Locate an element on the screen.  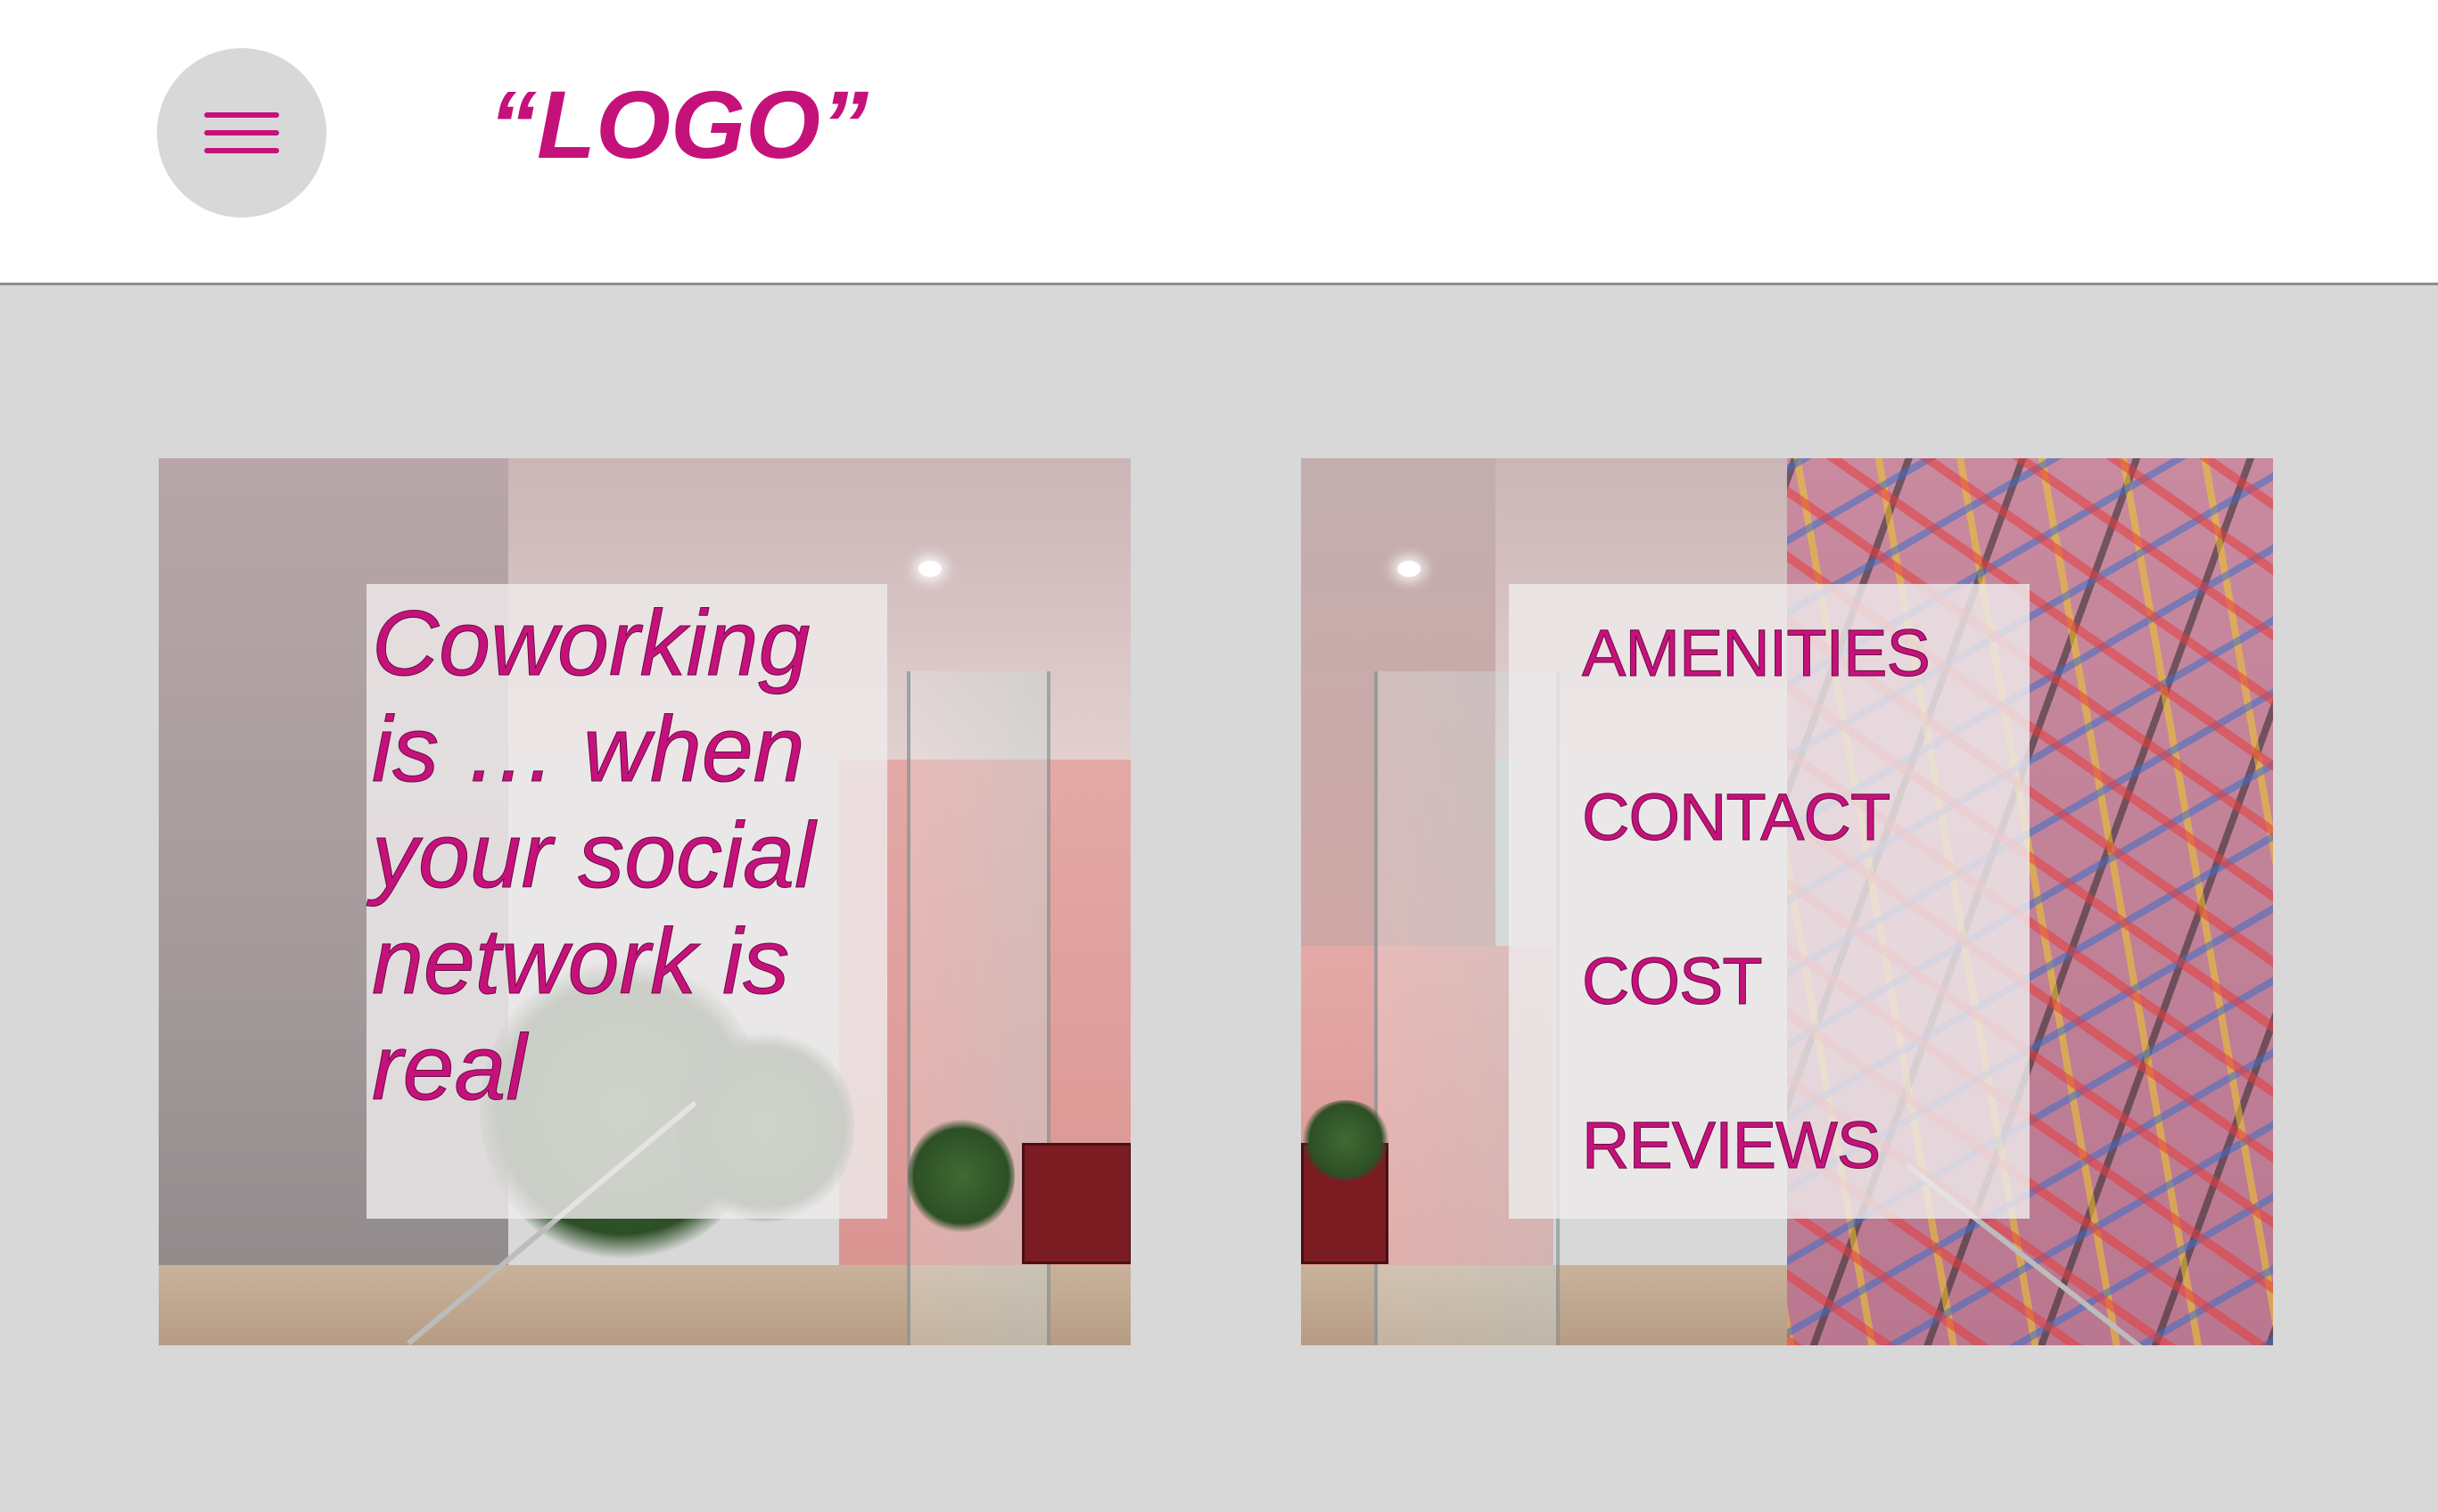
hamburger-menu-icon is located at coordinates (241, 132).